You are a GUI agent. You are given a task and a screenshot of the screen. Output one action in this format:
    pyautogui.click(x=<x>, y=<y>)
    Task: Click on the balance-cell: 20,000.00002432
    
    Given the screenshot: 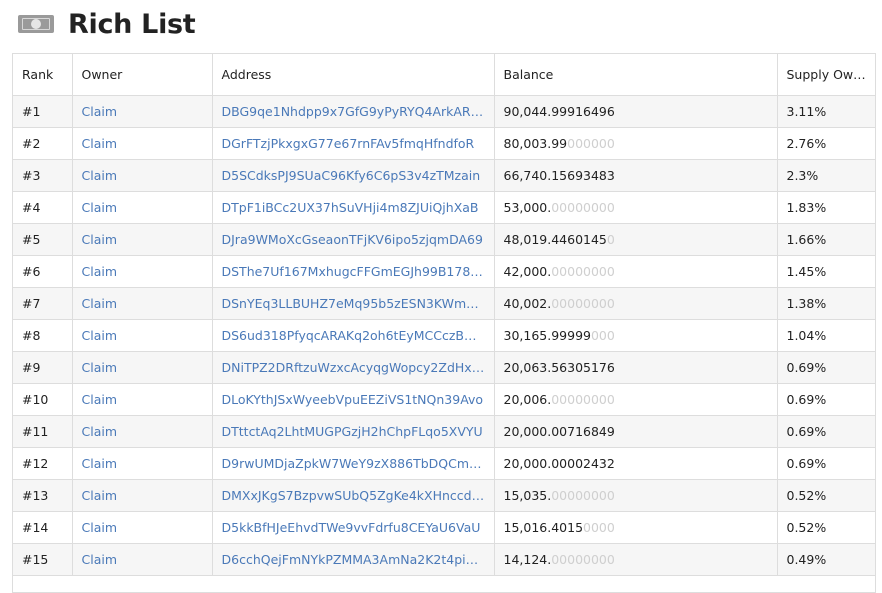 What is the action you would take?
    pyautogui.click(x=636, y=463)
    